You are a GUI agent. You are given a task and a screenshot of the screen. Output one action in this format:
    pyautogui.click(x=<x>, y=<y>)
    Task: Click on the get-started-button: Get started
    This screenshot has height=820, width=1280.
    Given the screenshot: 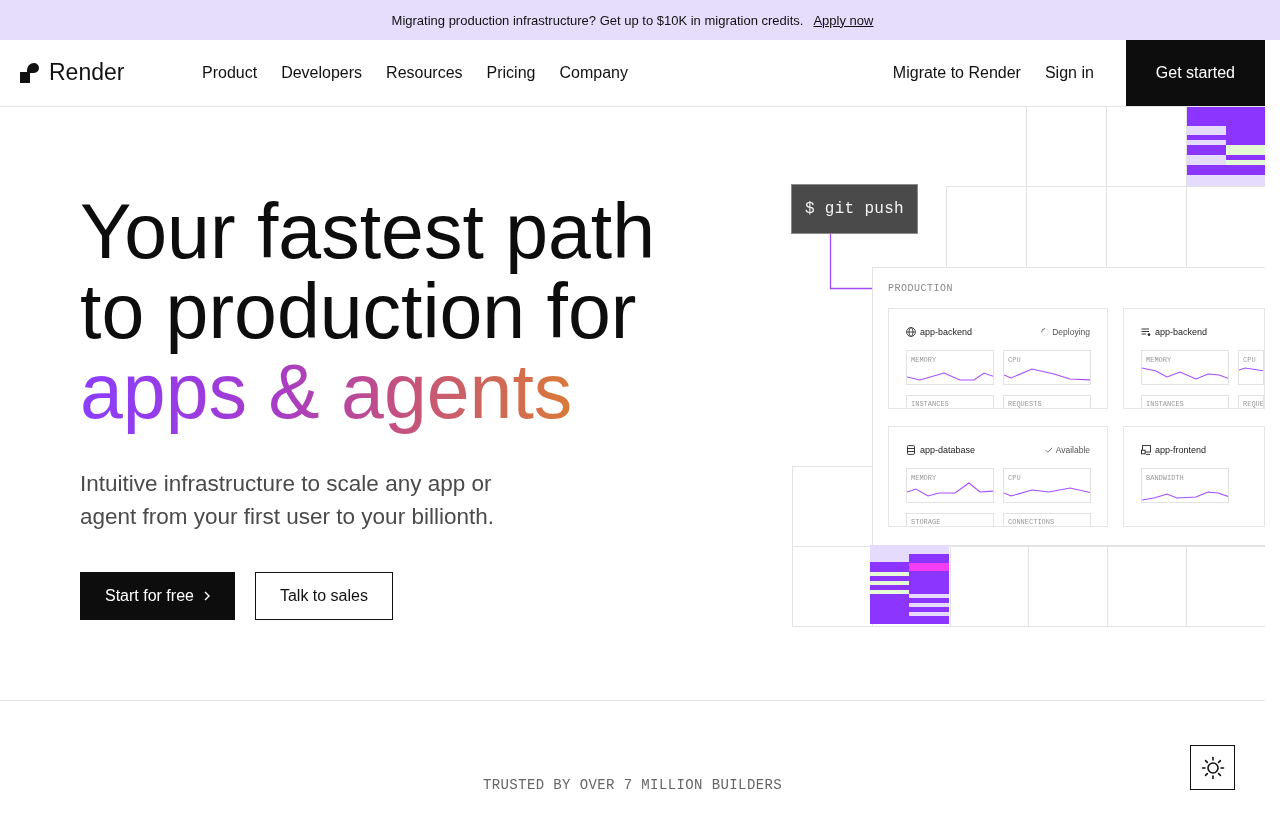 What is the action you would take?
    pyautogui.click(x=1195, y=73)
    